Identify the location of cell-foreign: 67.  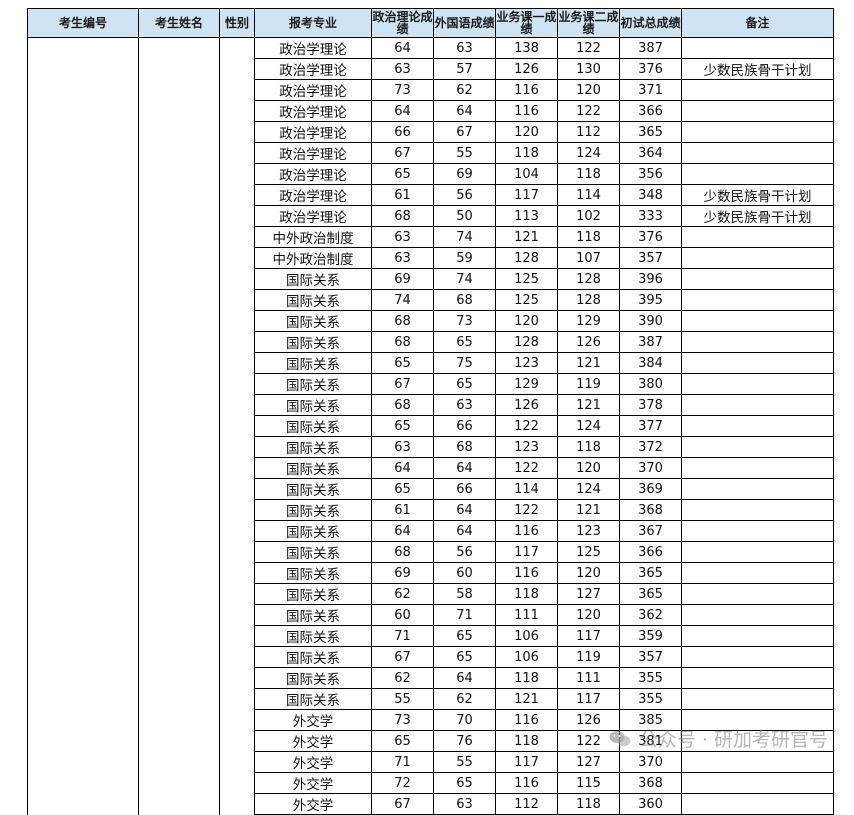
(464, 132).